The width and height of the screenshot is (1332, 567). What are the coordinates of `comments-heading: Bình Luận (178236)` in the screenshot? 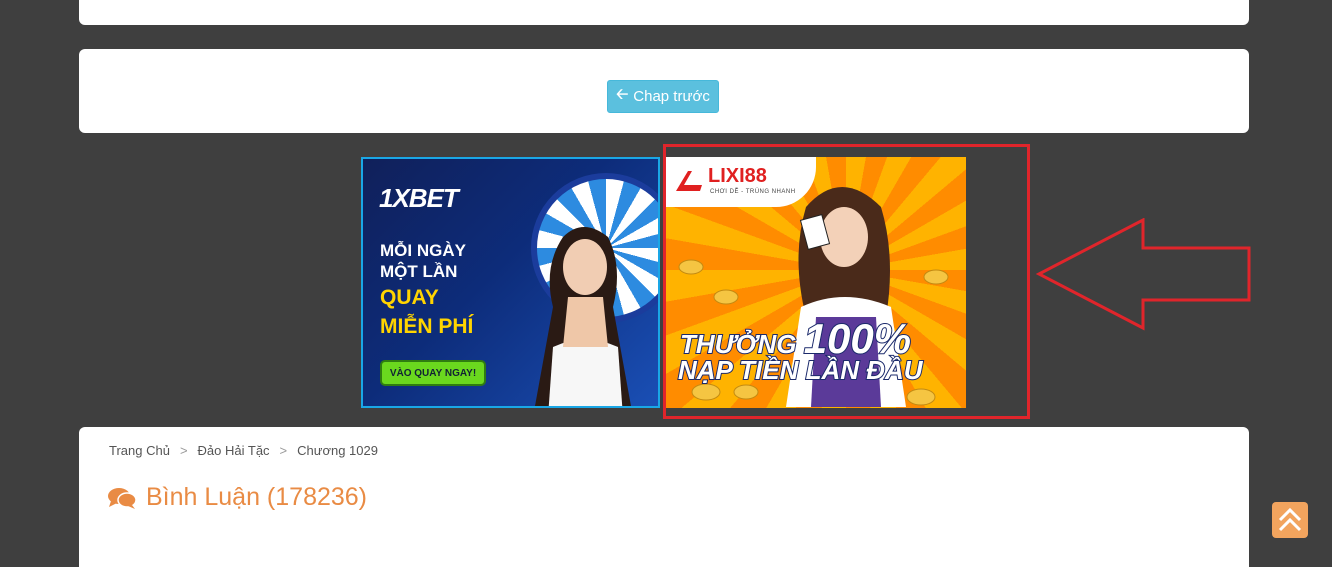 It's located at (237, 497).